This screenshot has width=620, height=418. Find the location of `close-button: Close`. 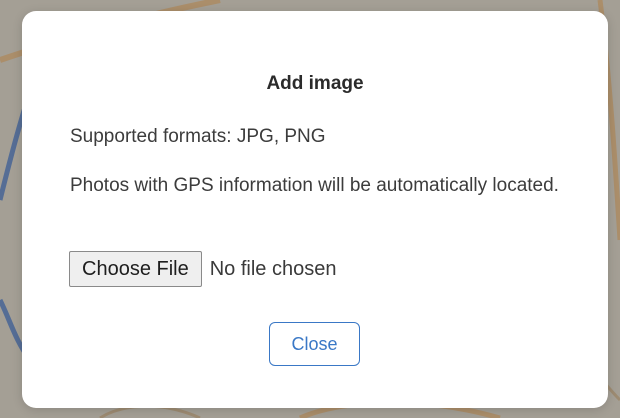

close-button: Close is located at coordinates (314, 344).